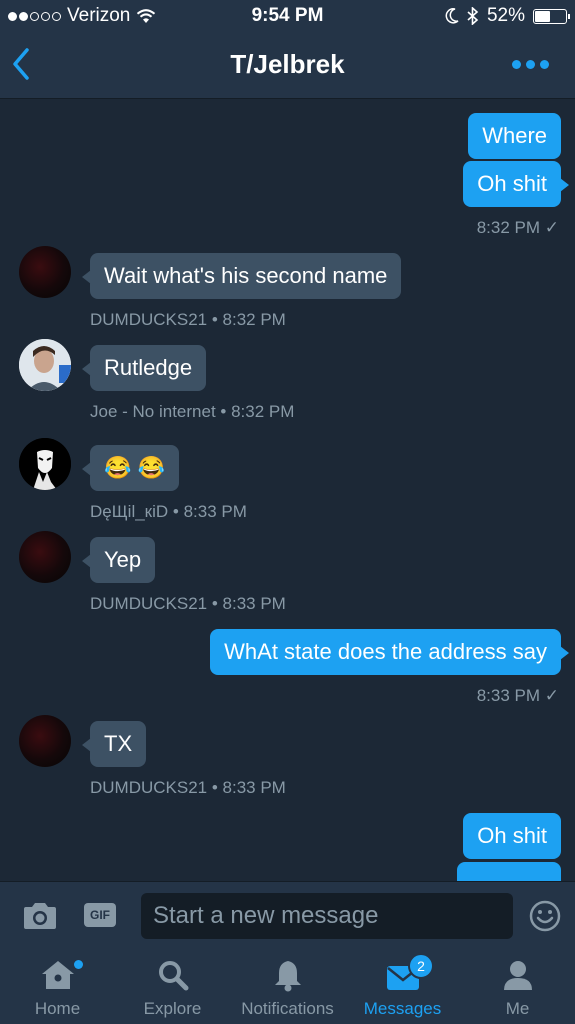  What do you see at coordinates (173, 976) in the screenshot?
I see `search-icon` at bounding box center [173, 976].